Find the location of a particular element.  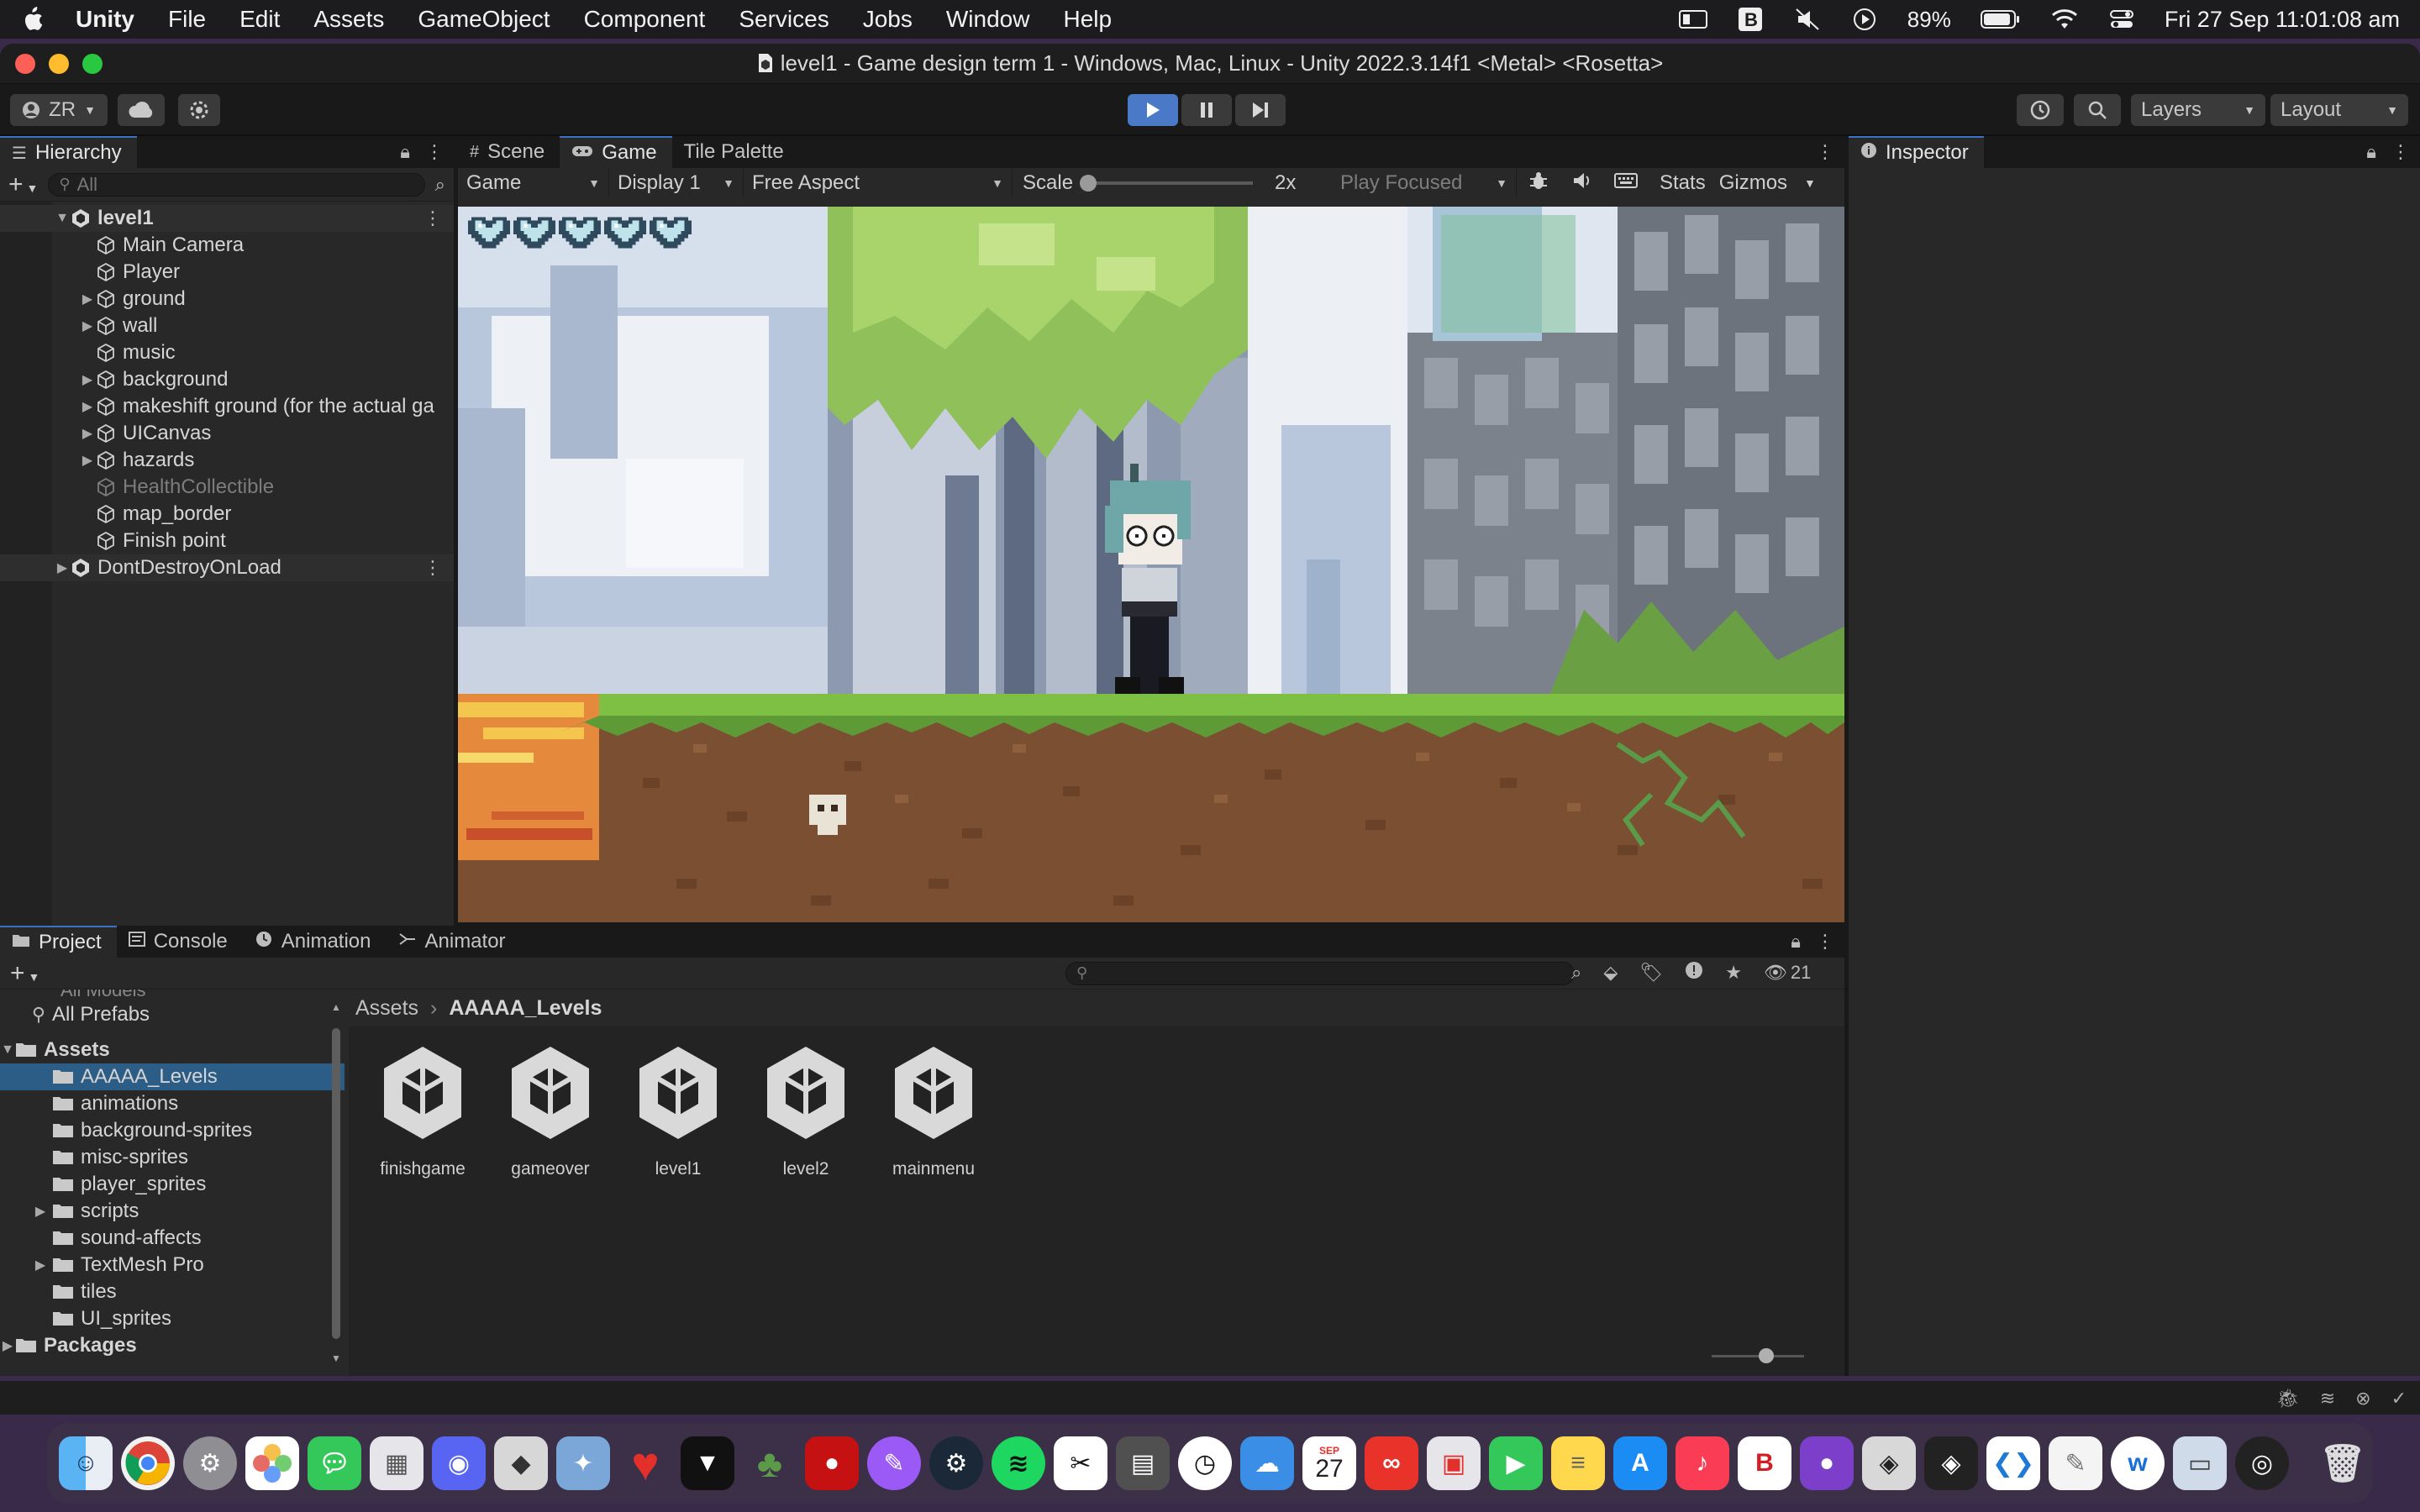

hierarchy-item-hazards: ▶ hazards is located at coordinates (227, 460).